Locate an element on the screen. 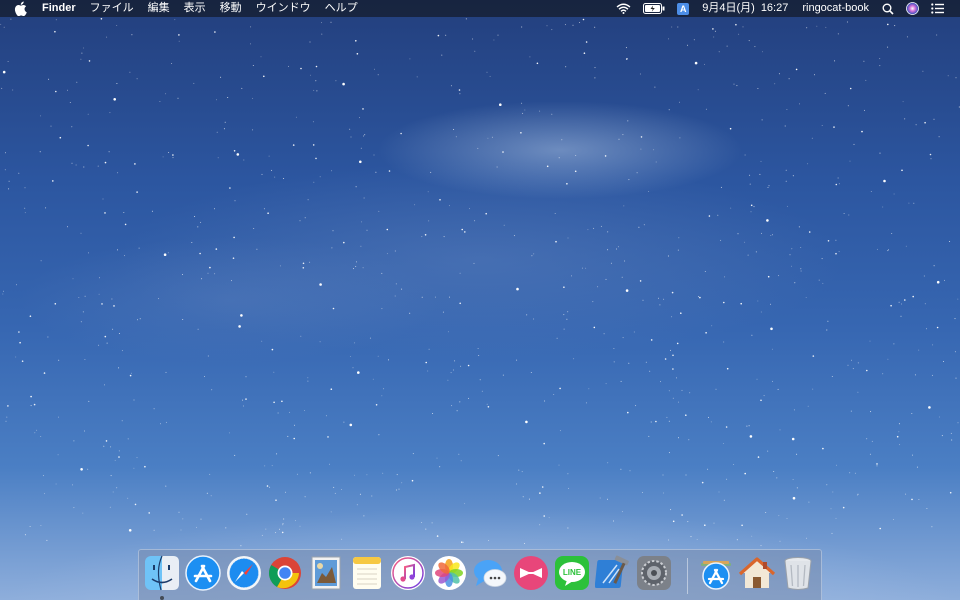 Image resolution: width=960 pixels, height=600 pixels. line-icon: LINE is located at coordinates (572, 573).